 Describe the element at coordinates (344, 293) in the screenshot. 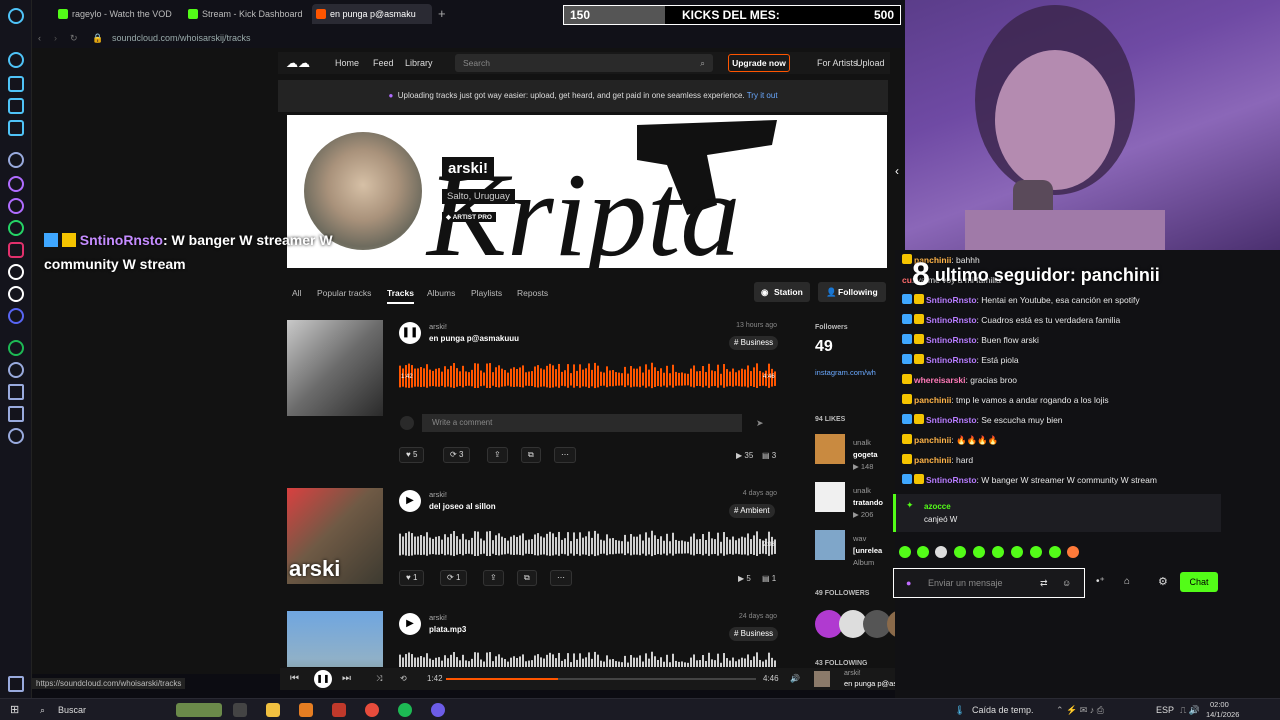

I see `tab-popular-tracks: Popular tracks` at that location.